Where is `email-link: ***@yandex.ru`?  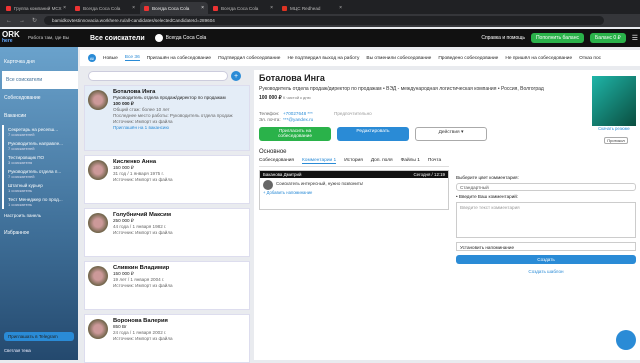 email-link: ***@yandex.ru is located at coordinates (298, 119).